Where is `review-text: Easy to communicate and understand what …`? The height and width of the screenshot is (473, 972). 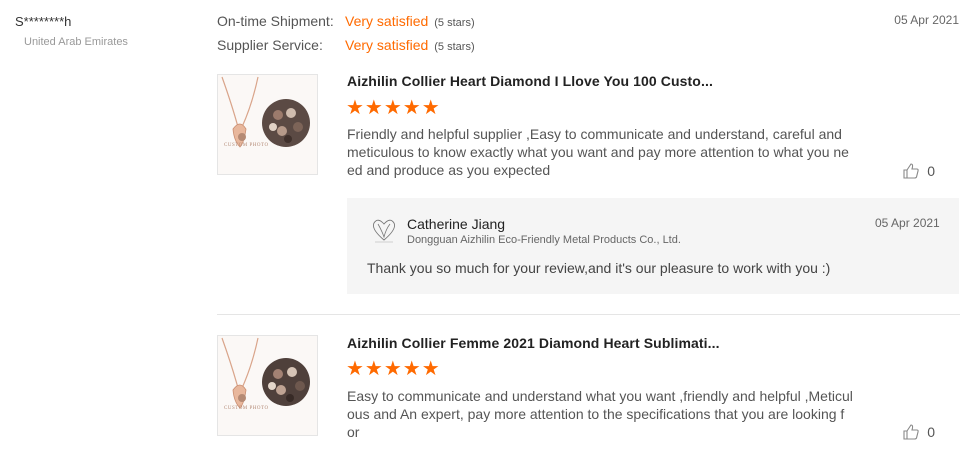 review-text: Easy to communicate and understand what … is located at coordinates (602, 414).